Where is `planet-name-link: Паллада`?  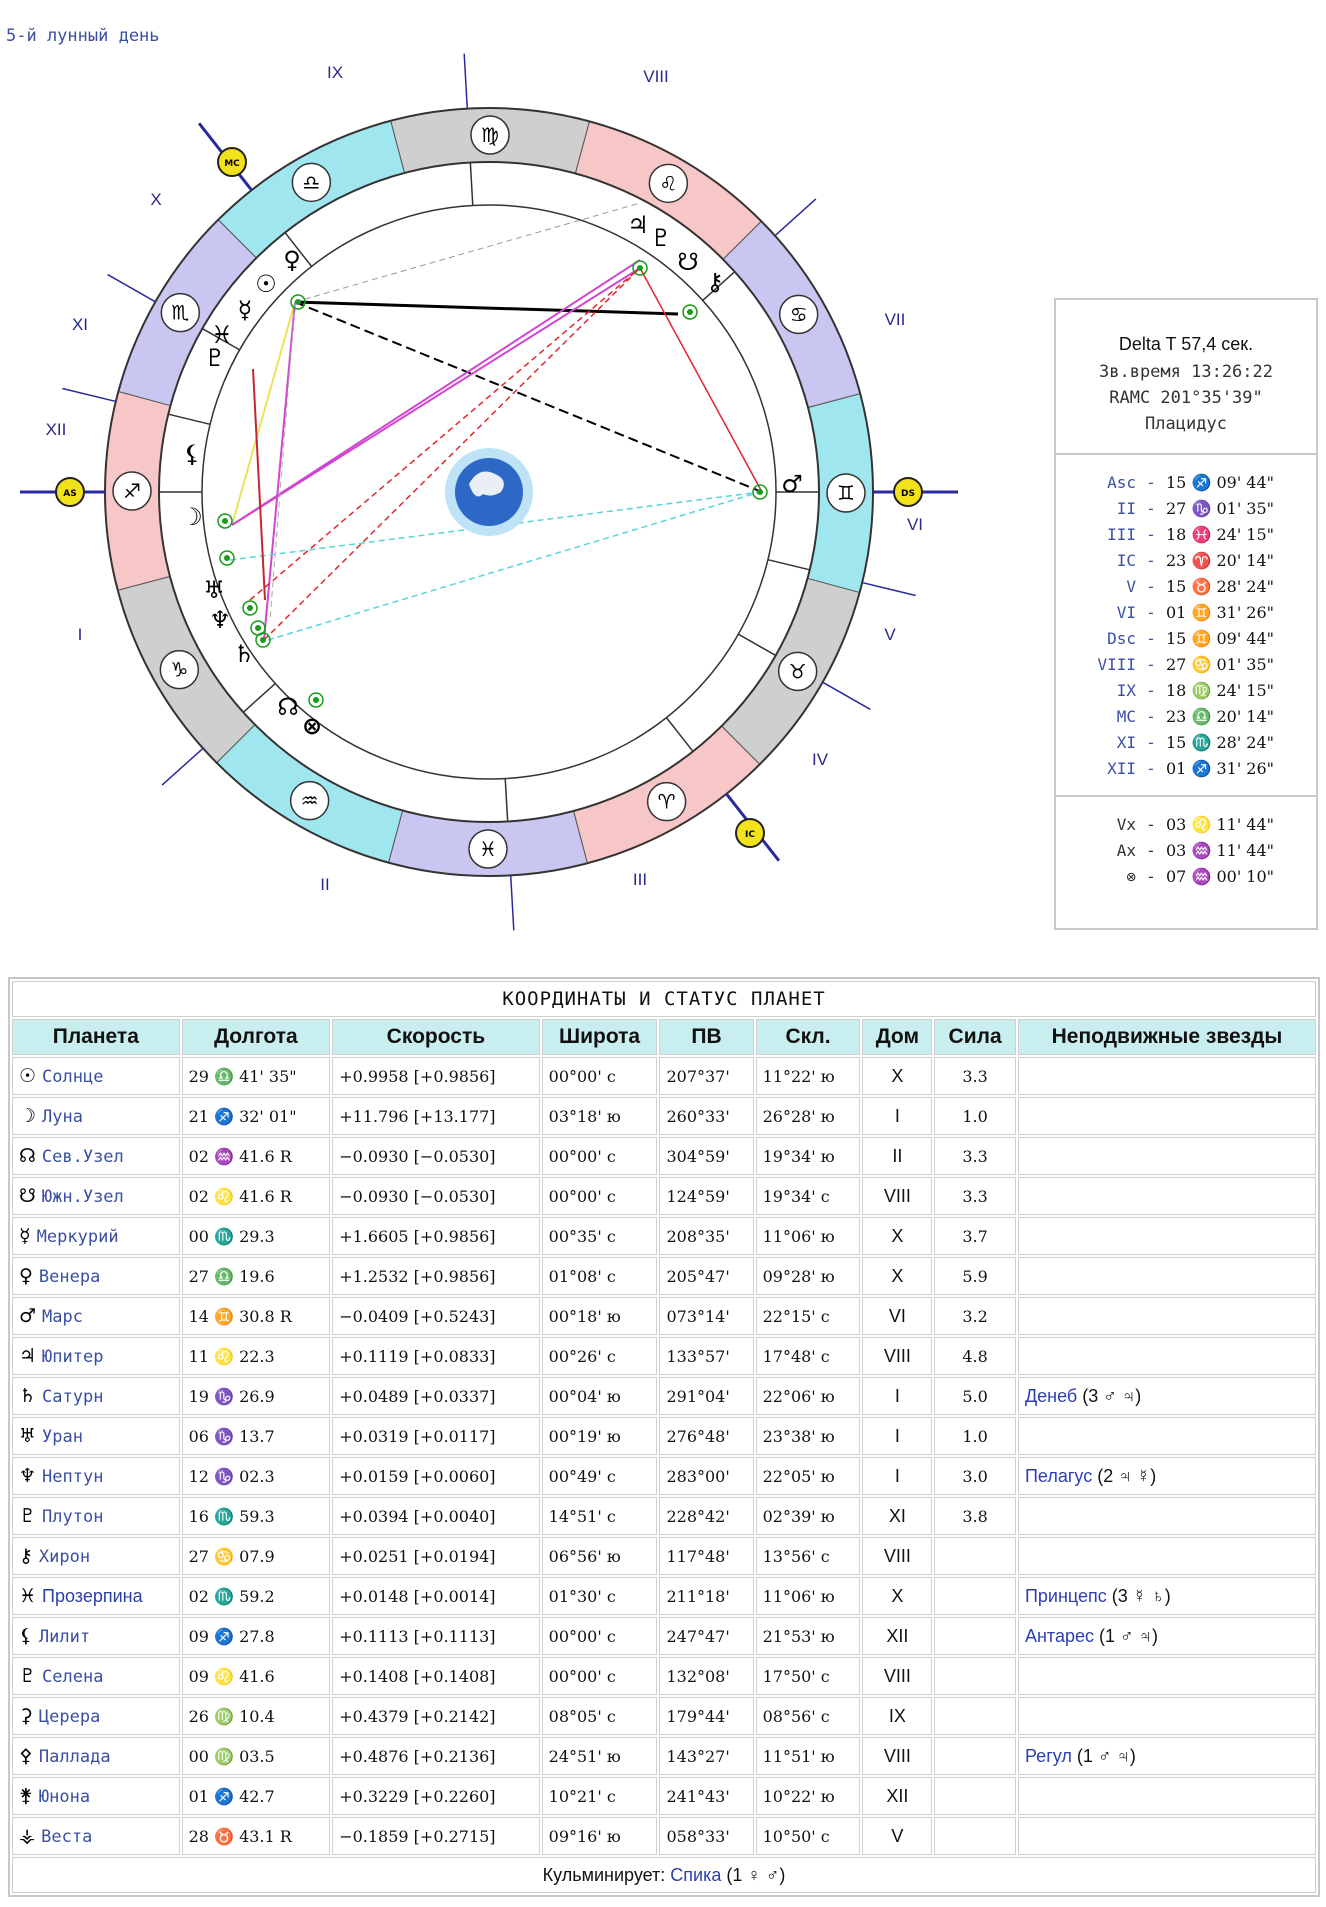
planet-name-link: Паллада is located at coordinates (75, 1757).